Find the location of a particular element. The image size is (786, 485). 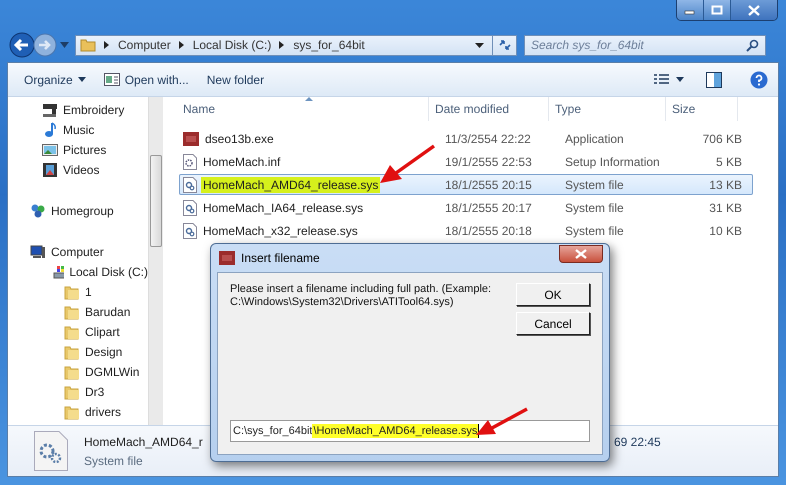

computer-icon is located at coordinates (38, 252).